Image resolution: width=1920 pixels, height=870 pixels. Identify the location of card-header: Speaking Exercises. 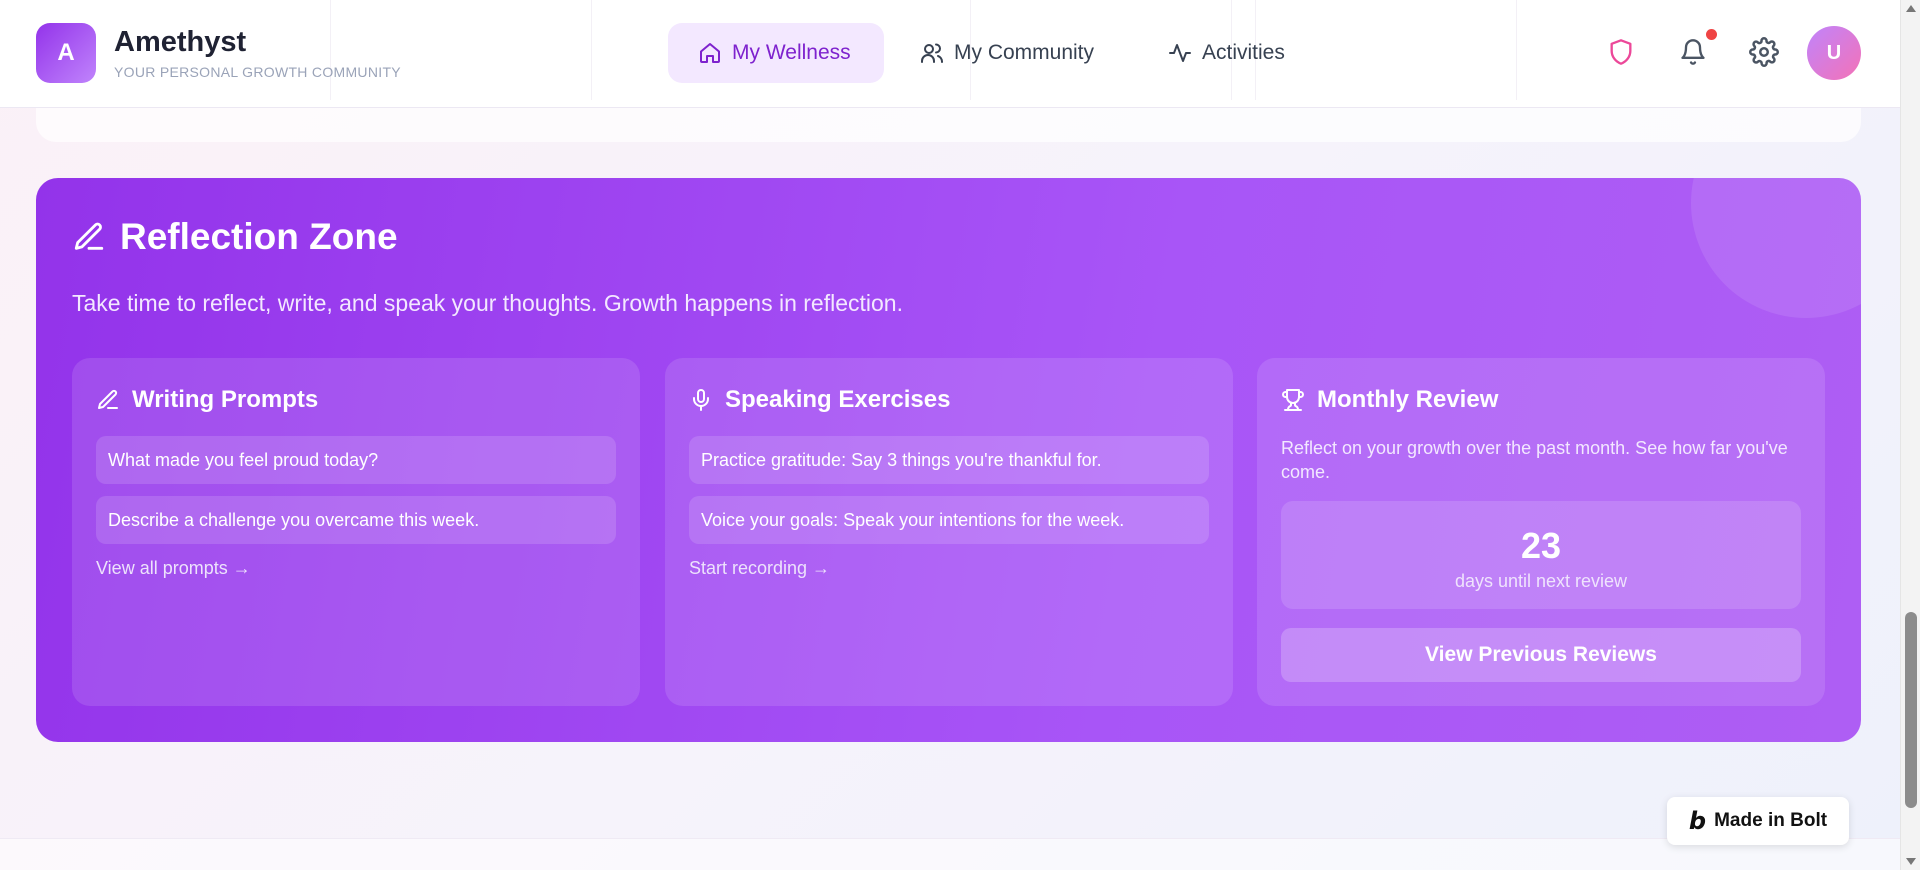
(819, 400).